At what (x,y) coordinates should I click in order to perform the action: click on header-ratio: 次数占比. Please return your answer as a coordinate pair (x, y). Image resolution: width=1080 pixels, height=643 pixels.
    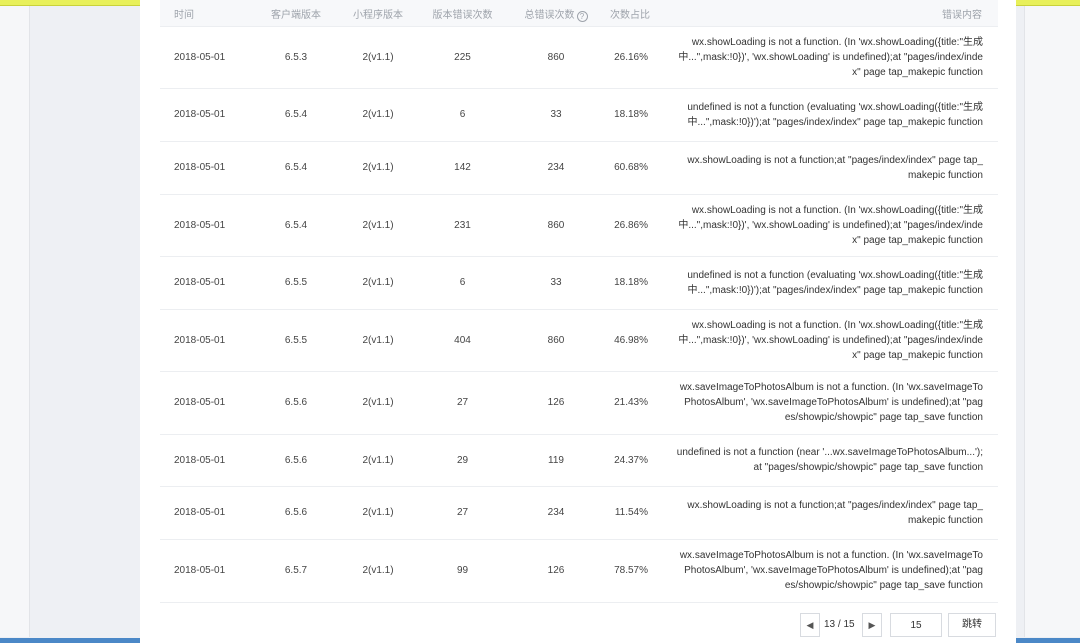
    Looking at the image, I should click on (630, 13).